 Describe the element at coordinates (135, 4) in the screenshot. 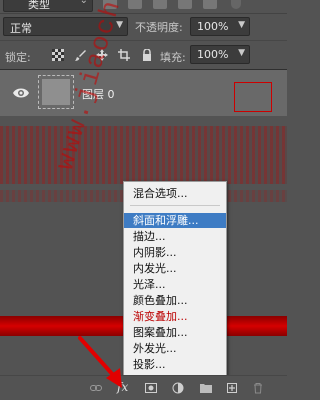

I see `adjustment-filter-icon` at that location.